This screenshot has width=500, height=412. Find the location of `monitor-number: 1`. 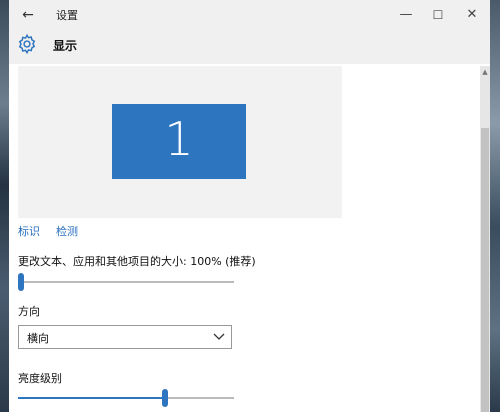

monitor-number: 1 is located at coordinates (179, 139).